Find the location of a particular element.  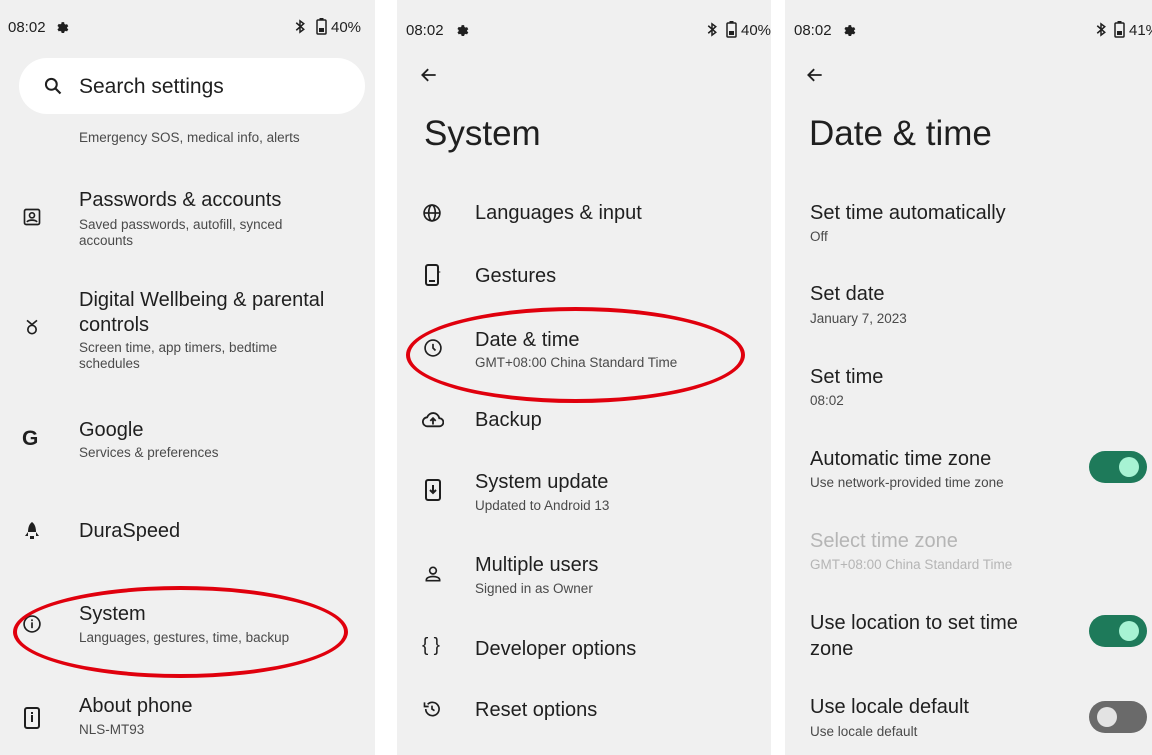

item-subtitle: 08:02 is located at coordinates (827, 400).